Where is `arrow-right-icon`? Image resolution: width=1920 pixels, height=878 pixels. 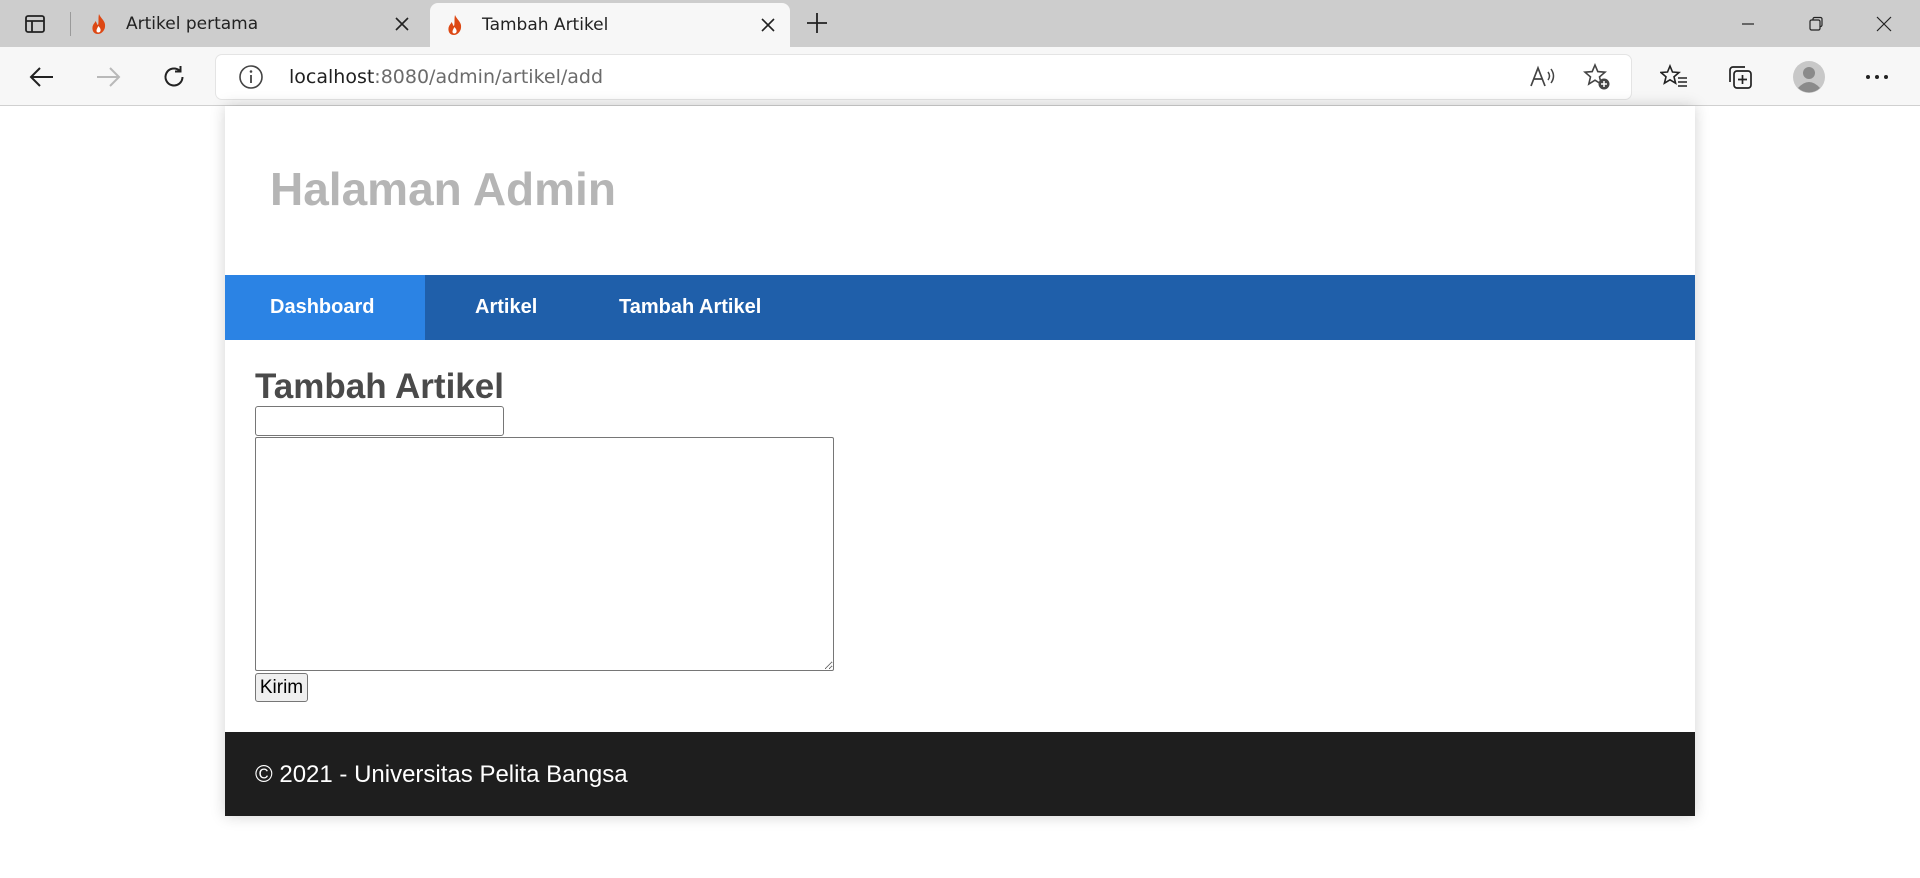
arrow-right-icon is located at coordinates (109, 77).